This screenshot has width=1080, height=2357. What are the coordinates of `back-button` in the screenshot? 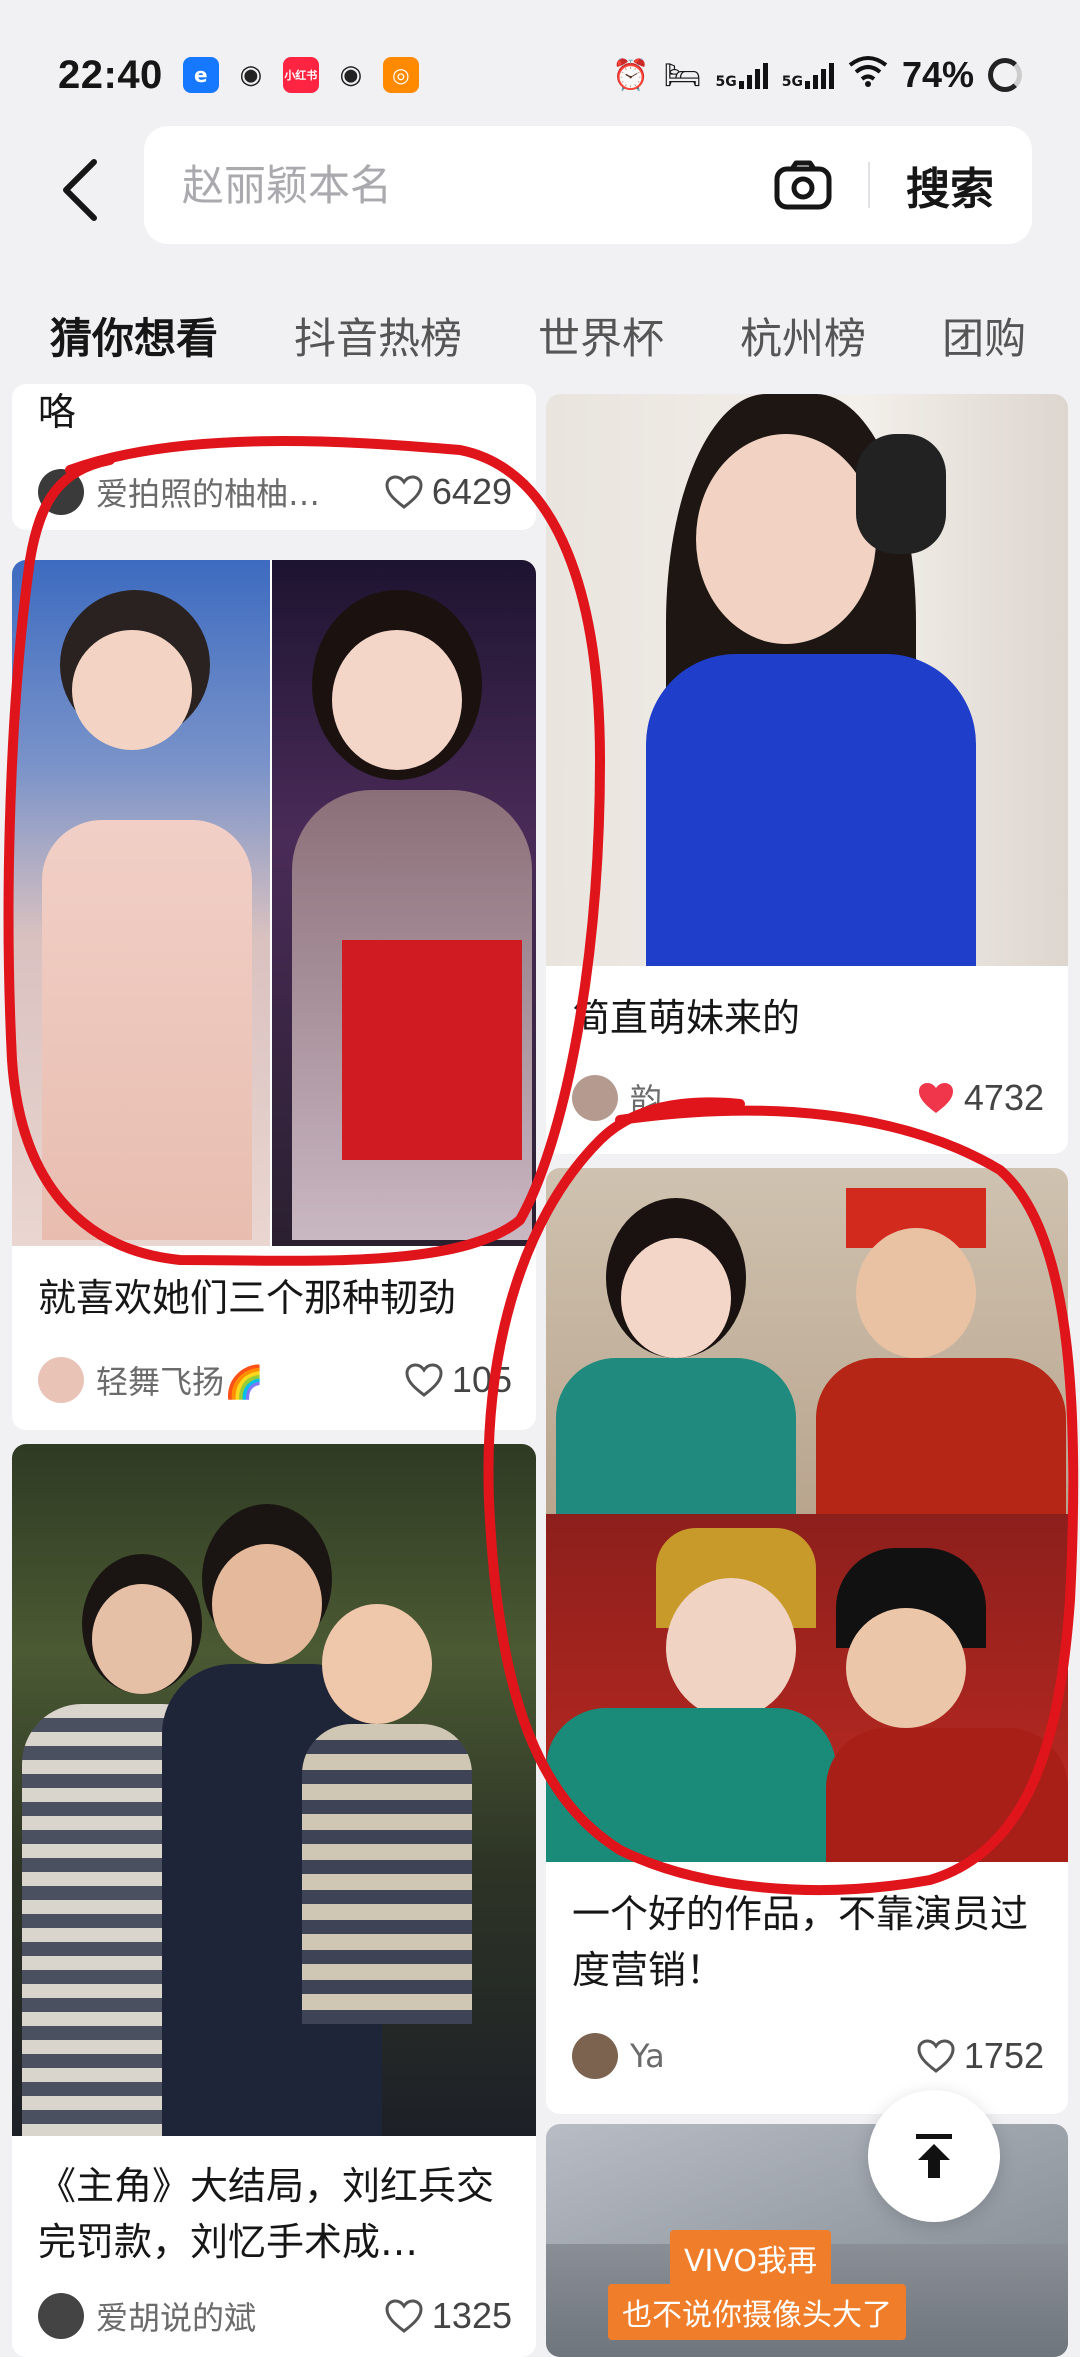 It's located at (80, 190).